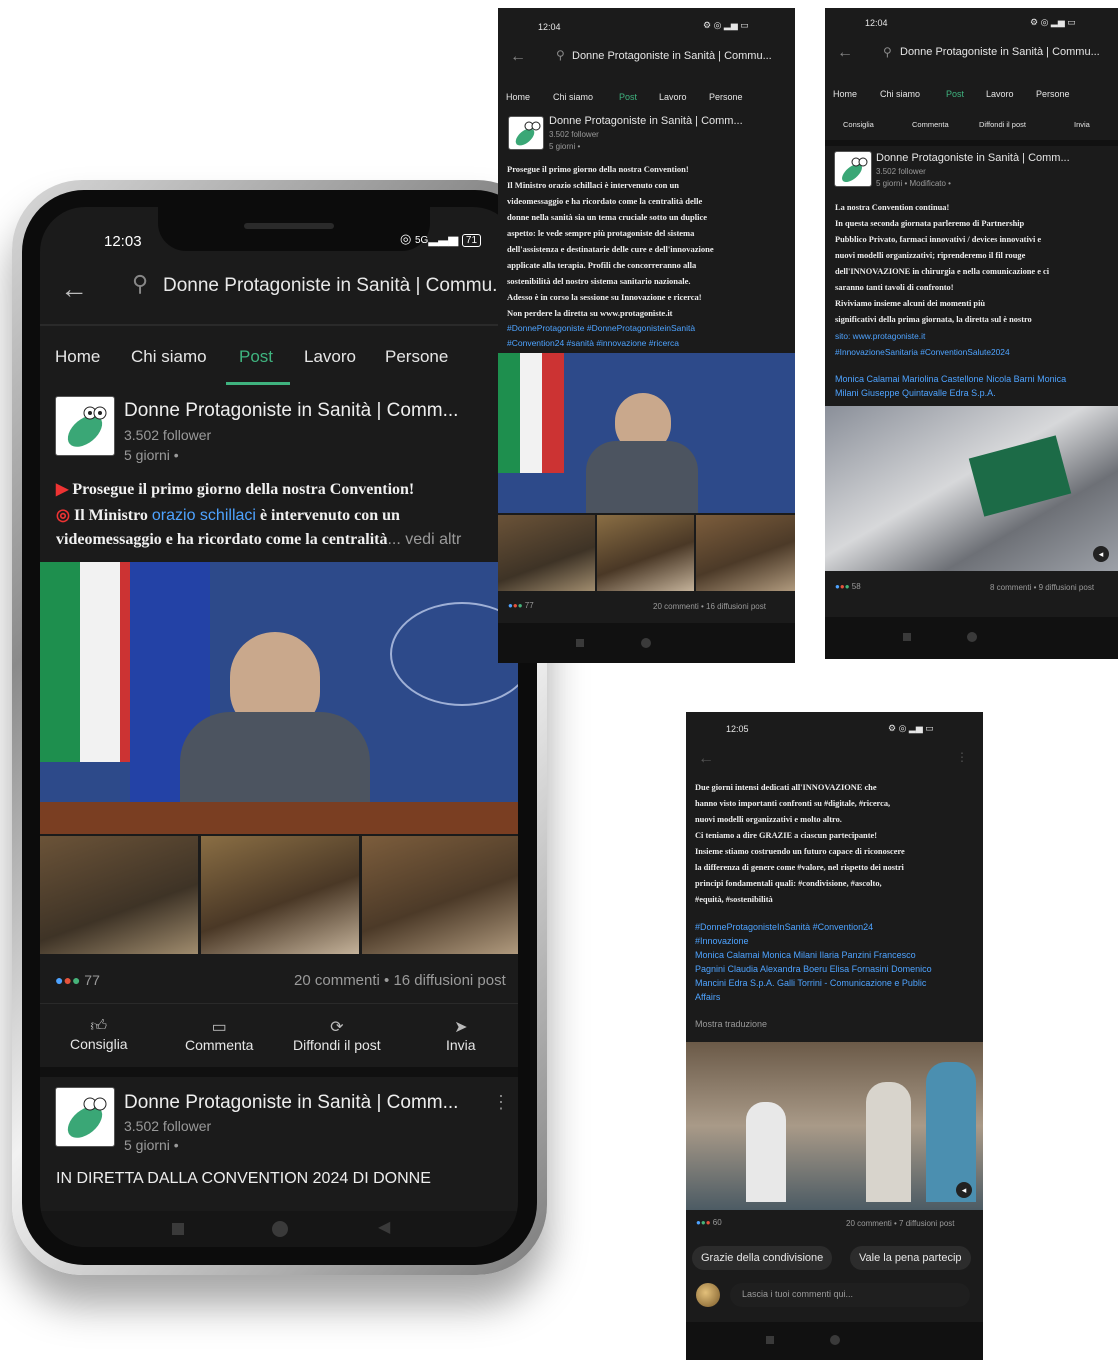 This screenshot has width=1118, height=1360. I want to click on reaction-icons: ●●● 60, so click(709, 1222).